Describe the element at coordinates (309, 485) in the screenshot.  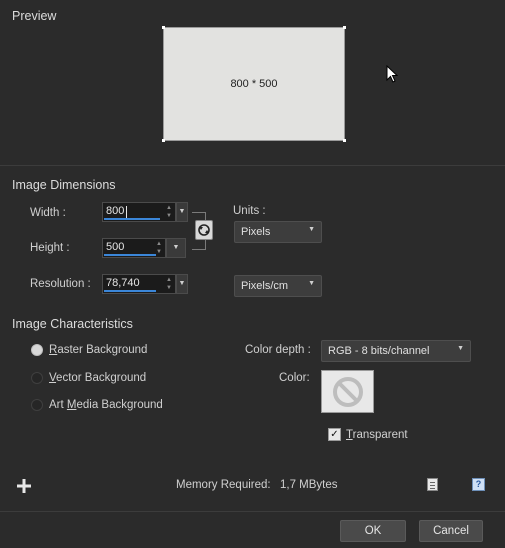
I see `memory-required-value: 1,7 MBytes` at that location.